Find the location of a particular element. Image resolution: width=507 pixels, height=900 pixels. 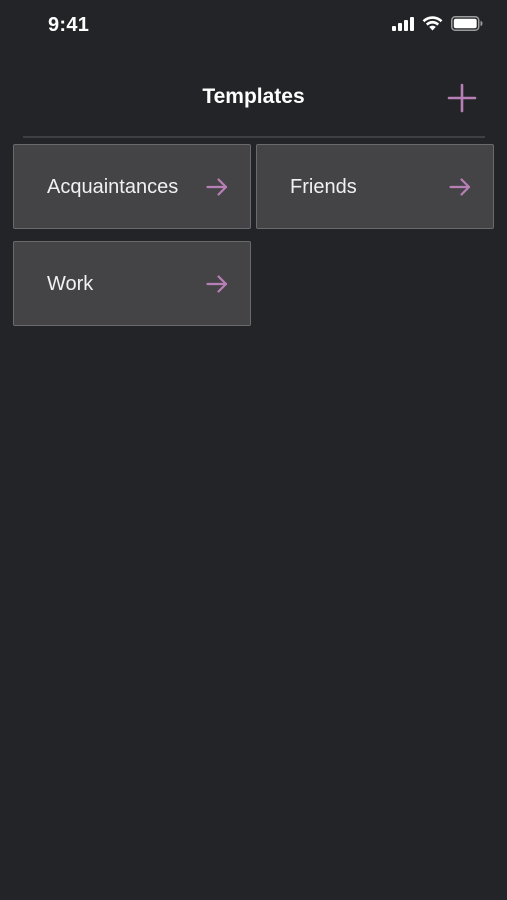

plus-icon is located at coordinates (462, 100).